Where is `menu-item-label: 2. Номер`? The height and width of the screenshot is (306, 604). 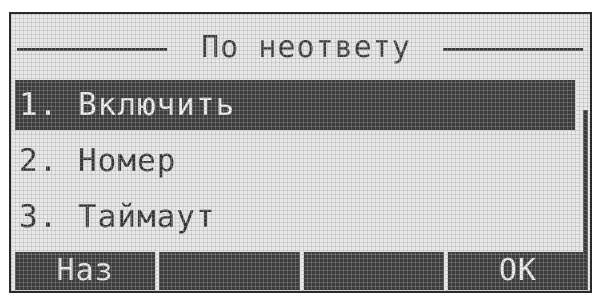 menu-item-label: 2. Номер is located at coordinates (98, 161).